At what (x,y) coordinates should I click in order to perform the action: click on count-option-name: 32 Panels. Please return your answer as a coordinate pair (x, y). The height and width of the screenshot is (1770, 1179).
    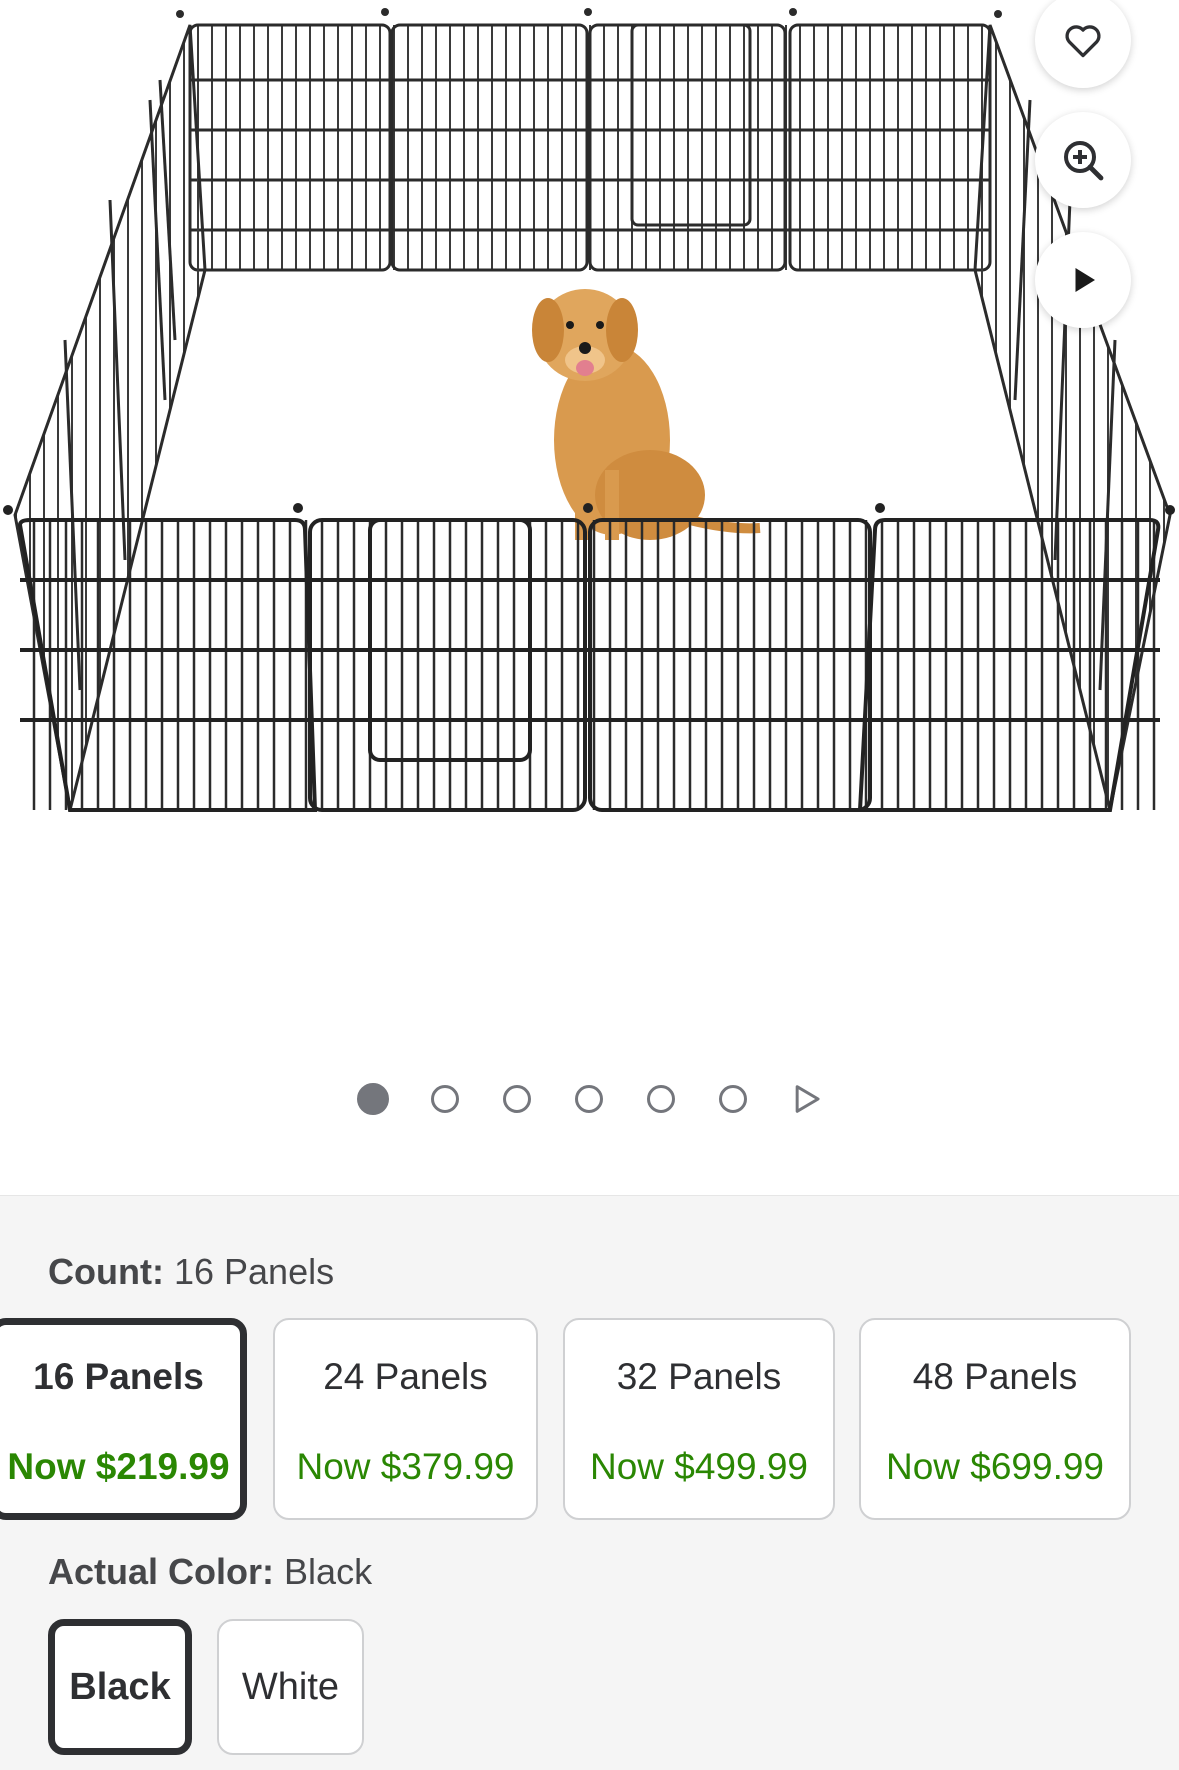
    Looking at the image, I should click on (699, 1376).